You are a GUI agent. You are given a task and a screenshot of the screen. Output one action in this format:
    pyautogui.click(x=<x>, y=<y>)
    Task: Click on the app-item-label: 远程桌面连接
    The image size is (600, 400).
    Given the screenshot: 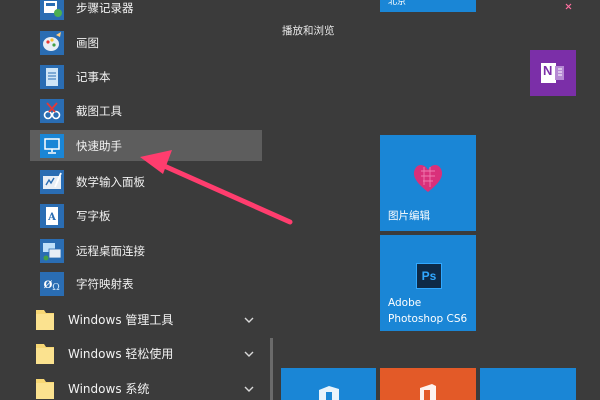 What is the action you would take?
    pyautogui.click(x=110, y=250)
    